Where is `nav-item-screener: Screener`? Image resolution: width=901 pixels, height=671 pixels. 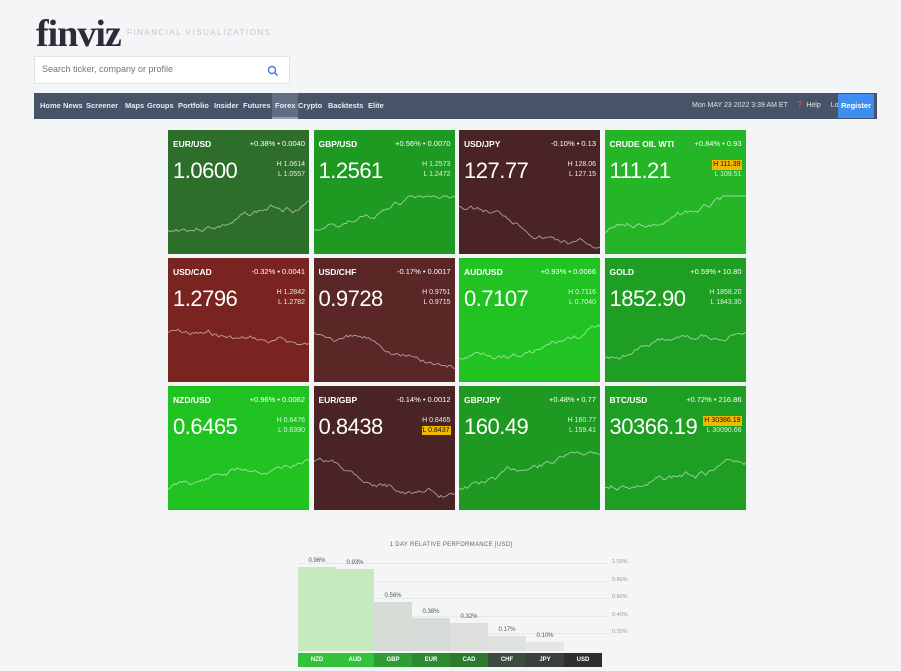
nav-item-screener: Screener is located at coordinates (102, 106).